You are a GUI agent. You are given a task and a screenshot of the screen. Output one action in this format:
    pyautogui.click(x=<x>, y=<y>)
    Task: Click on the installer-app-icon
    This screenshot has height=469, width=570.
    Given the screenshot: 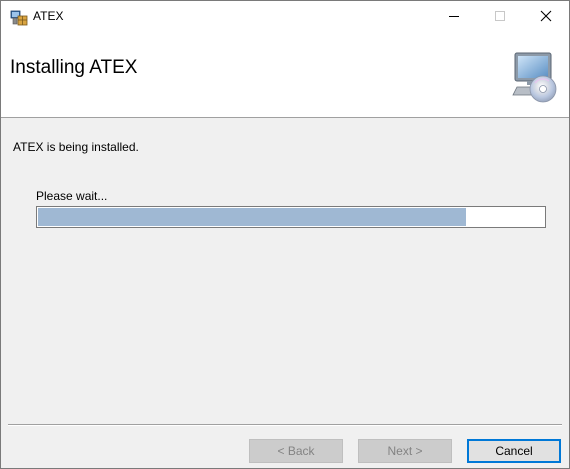 What is the action you would take?
    pyautogui.click(x=19, y=18)
    